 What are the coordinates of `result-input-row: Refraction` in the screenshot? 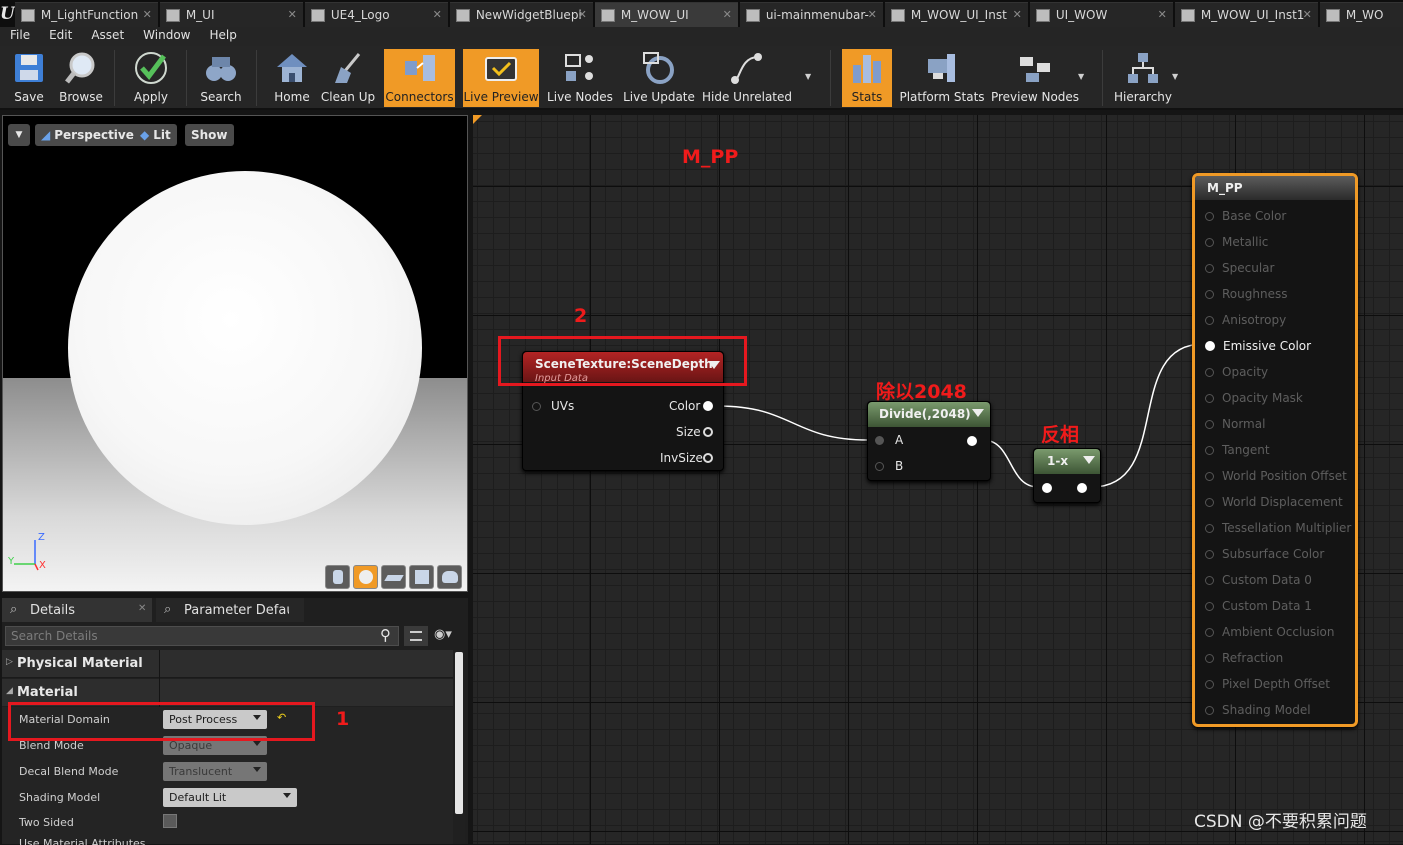 It's located at (1244, 658).